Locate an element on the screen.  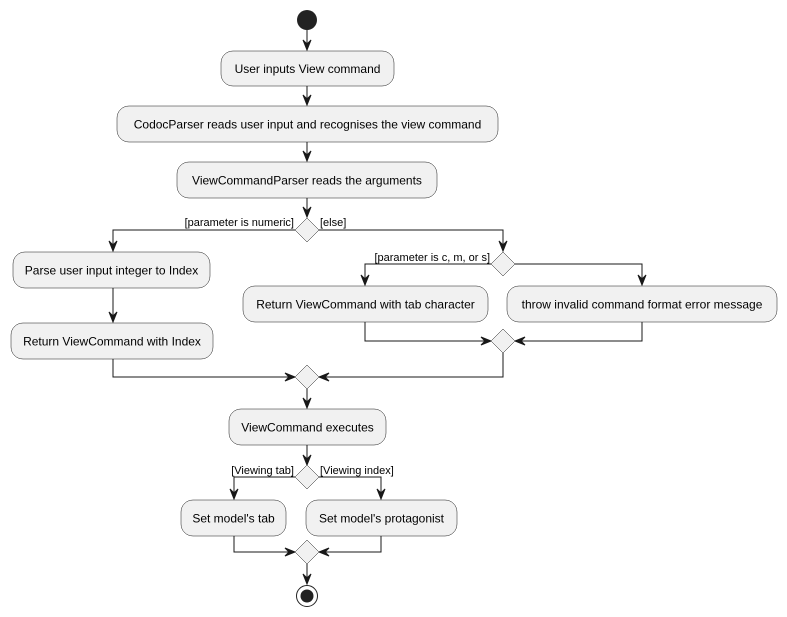
activity-label: ViewCommand executes is located at coordinates (307, 428).